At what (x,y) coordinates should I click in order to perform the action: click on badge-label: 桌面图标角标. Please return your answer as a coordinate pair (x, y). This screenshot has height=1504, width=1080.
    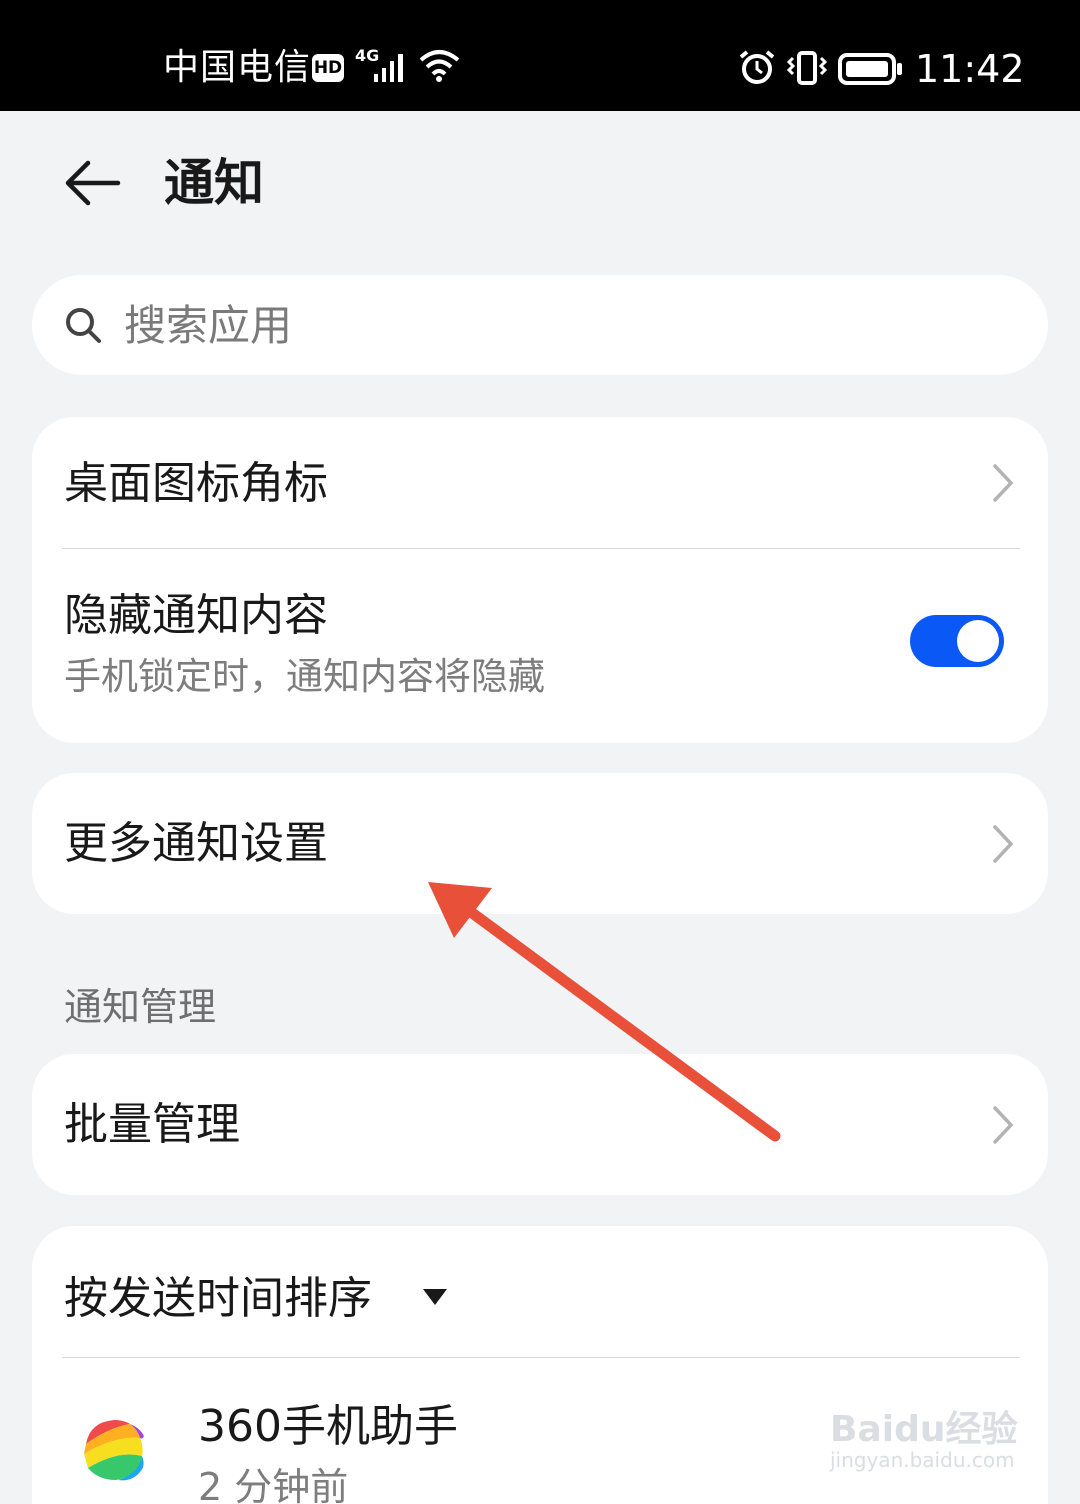
    Looking at the image, I should click on (196, 483).